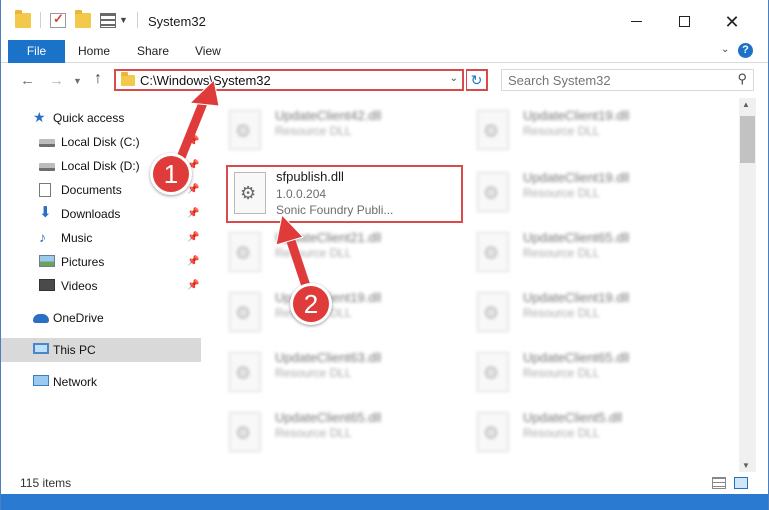  Describe the element at coordinates (171, 174) in the screenshot. I see `step-badge-1: 1` at that location.